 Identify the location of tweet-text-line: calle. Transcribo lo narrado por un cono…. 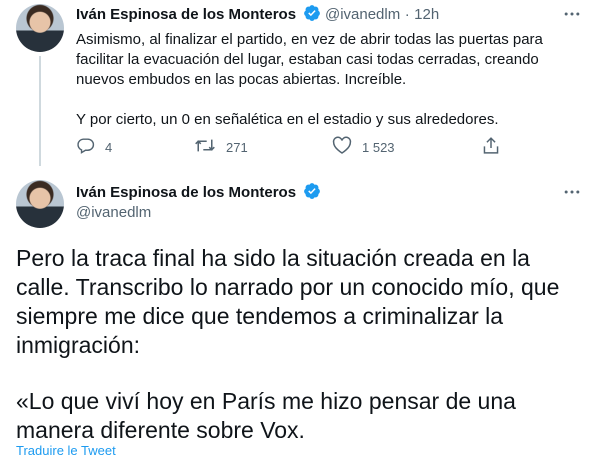
(288, 287).